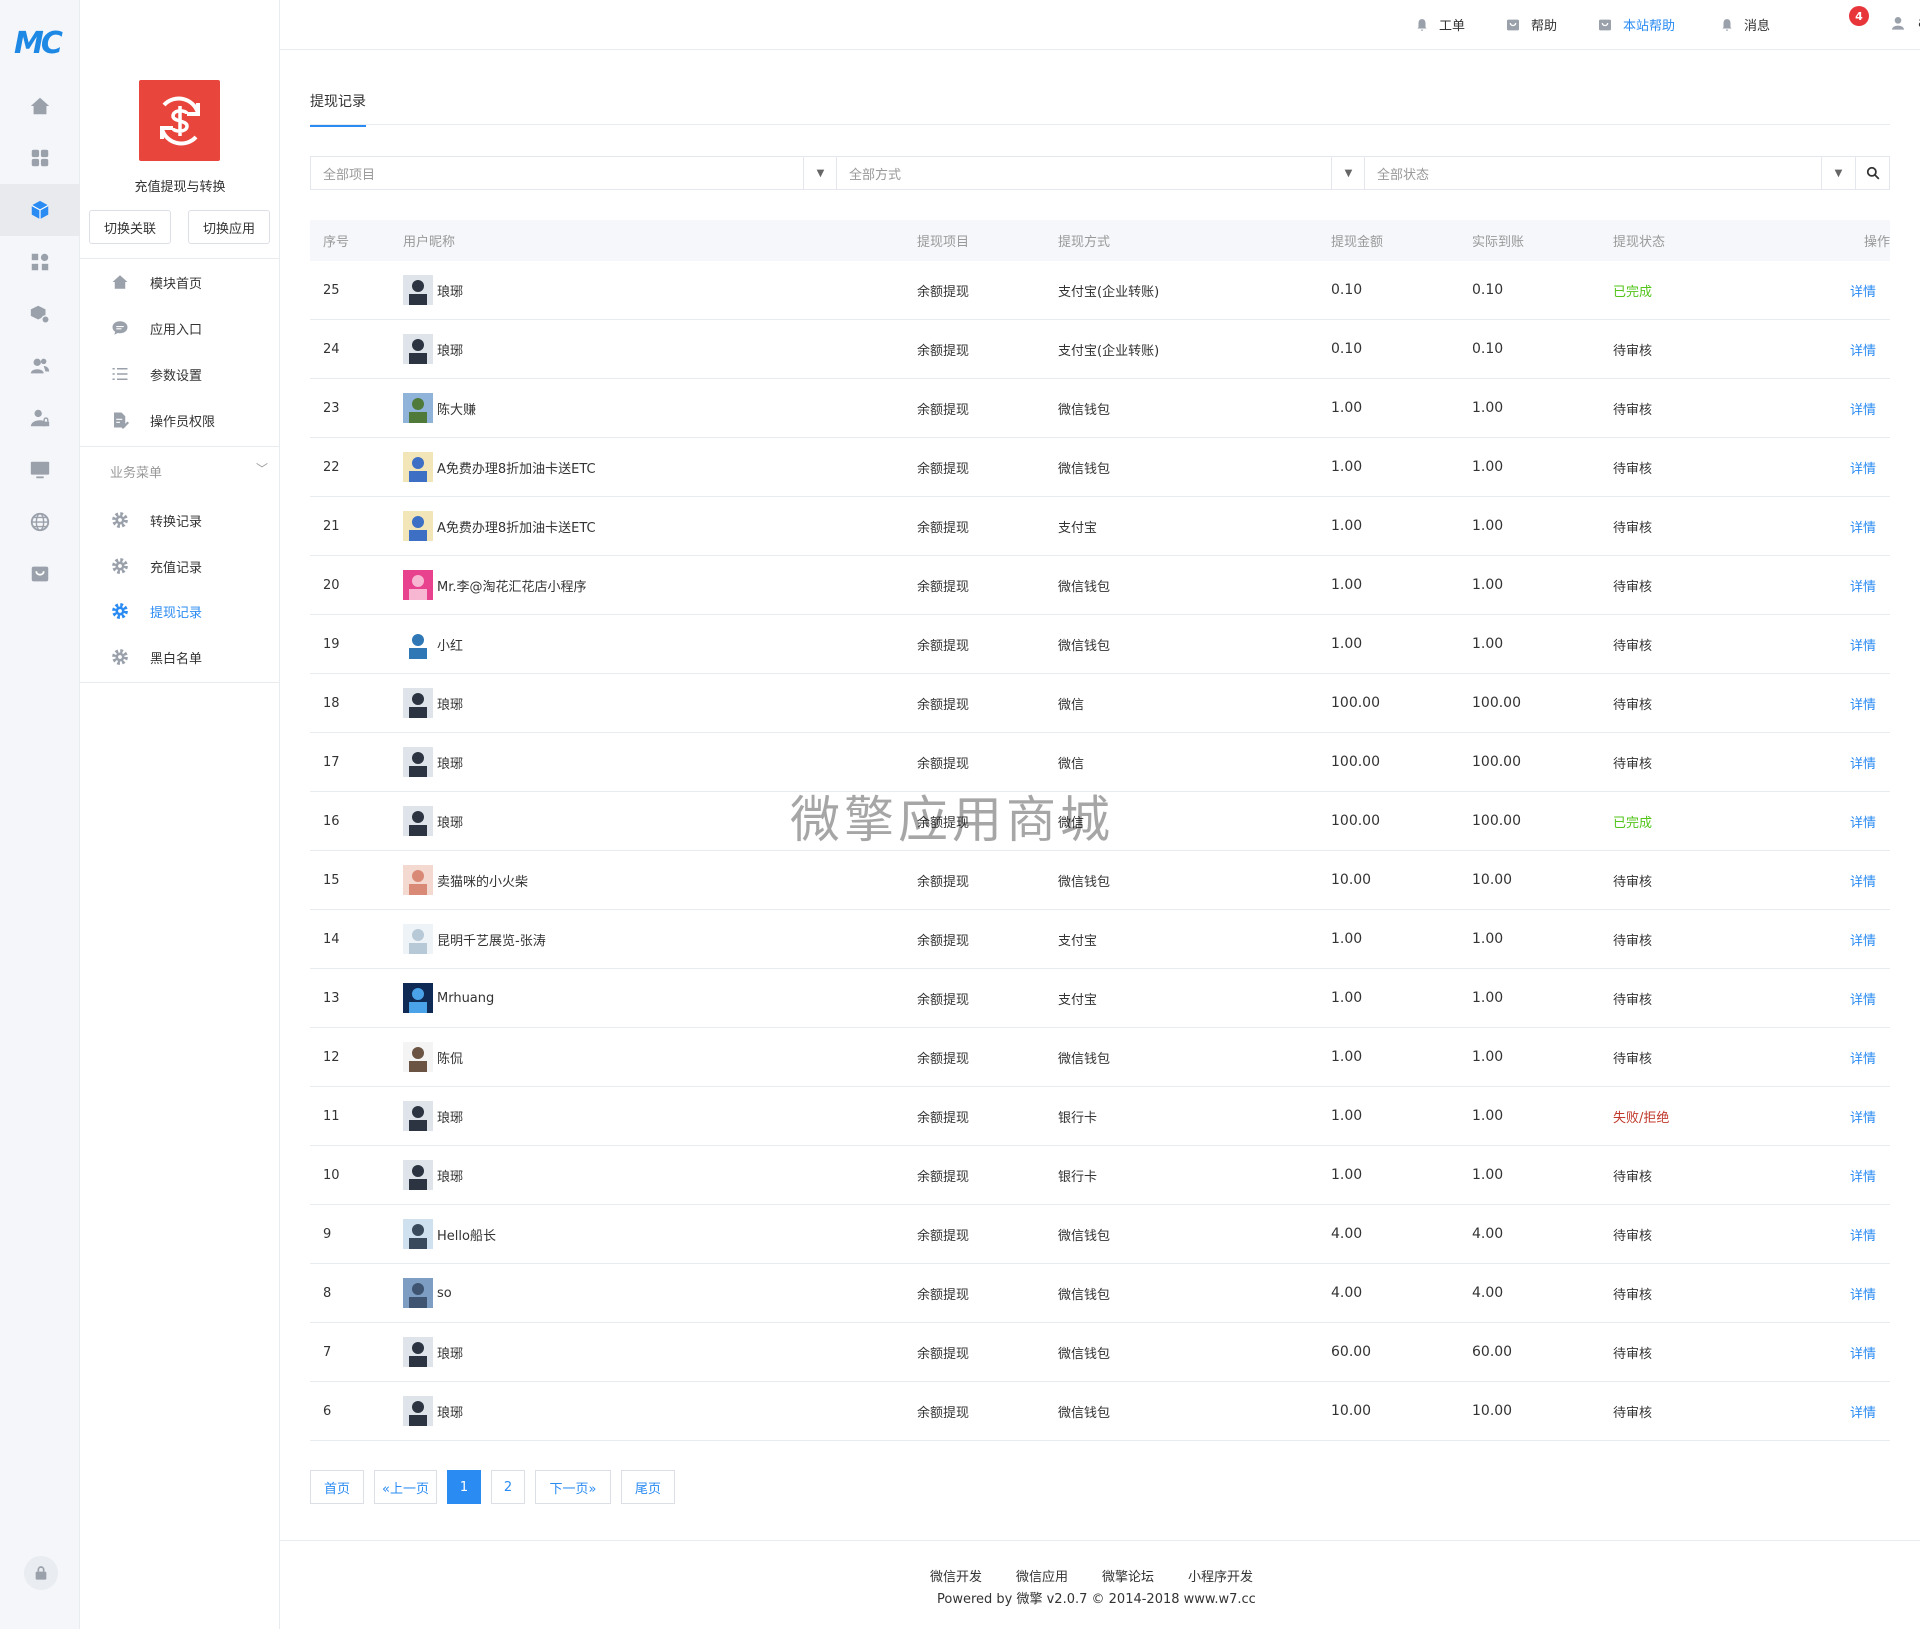  I want to click on sidebar-item-app-entry: 应用入口, so click(180, 328).